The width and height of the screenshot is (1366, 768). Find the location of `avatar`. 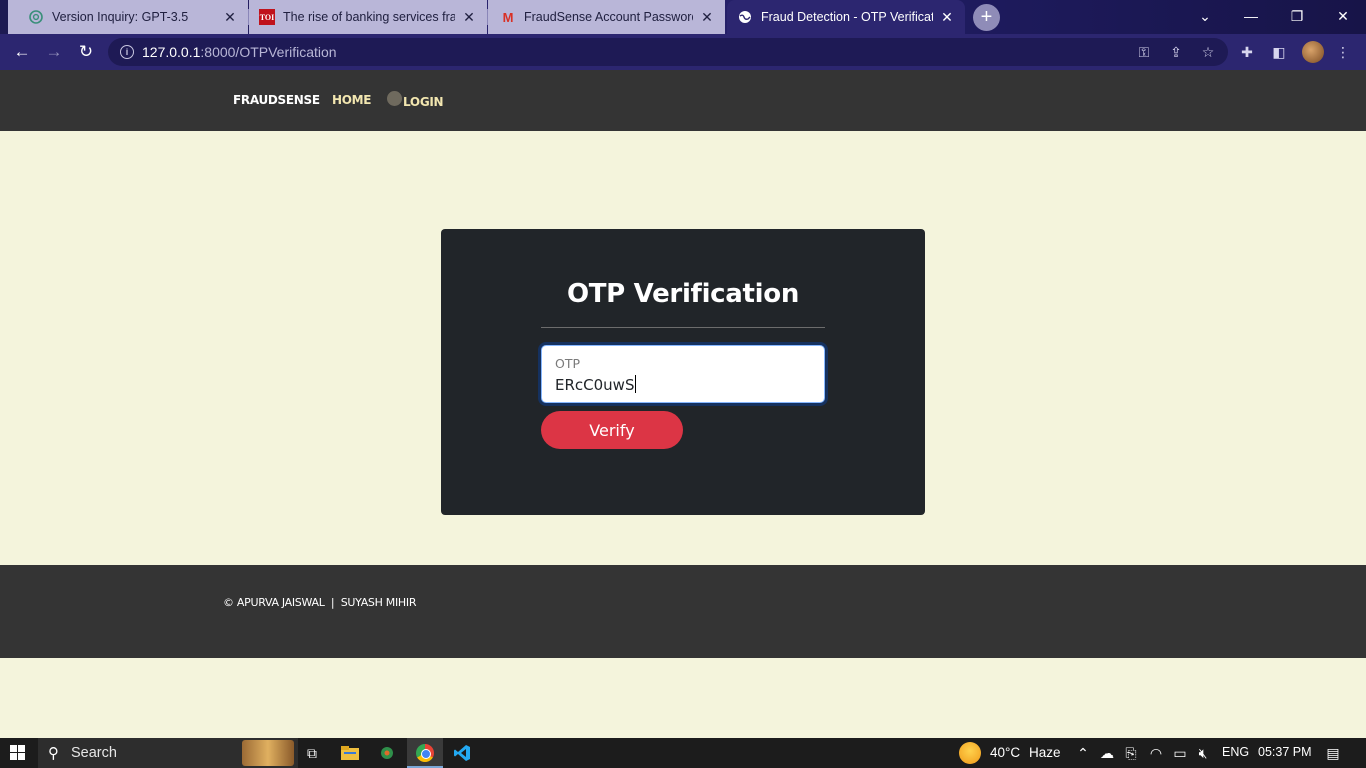

avatar is located at coordinates (1313, 52).